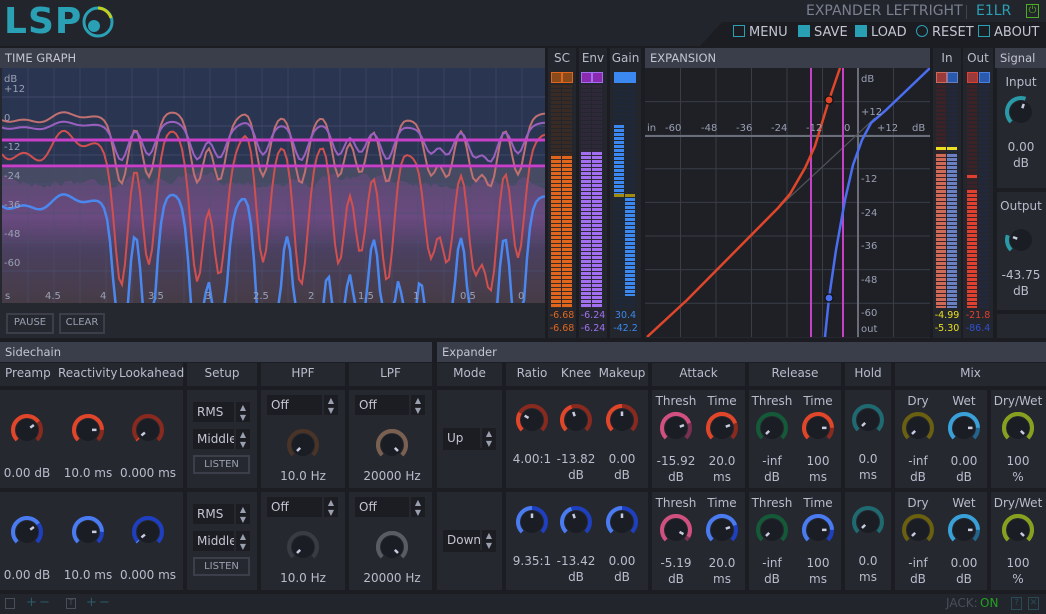 The height and width of the screenshot is (614, 1046). I want to click on font-increase-icon: +, so click(91, 602).